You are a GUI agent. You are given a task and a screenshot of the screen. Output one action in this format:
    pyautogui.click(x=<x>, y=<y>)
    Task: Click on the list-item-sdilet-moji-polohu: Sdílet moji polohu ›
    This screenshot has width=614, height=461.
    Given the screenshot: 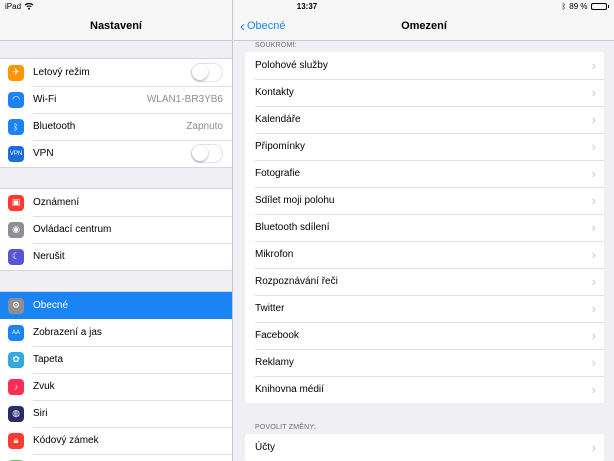 What is the action you would take?
    pyautogui.click(x=424, y=200)
    